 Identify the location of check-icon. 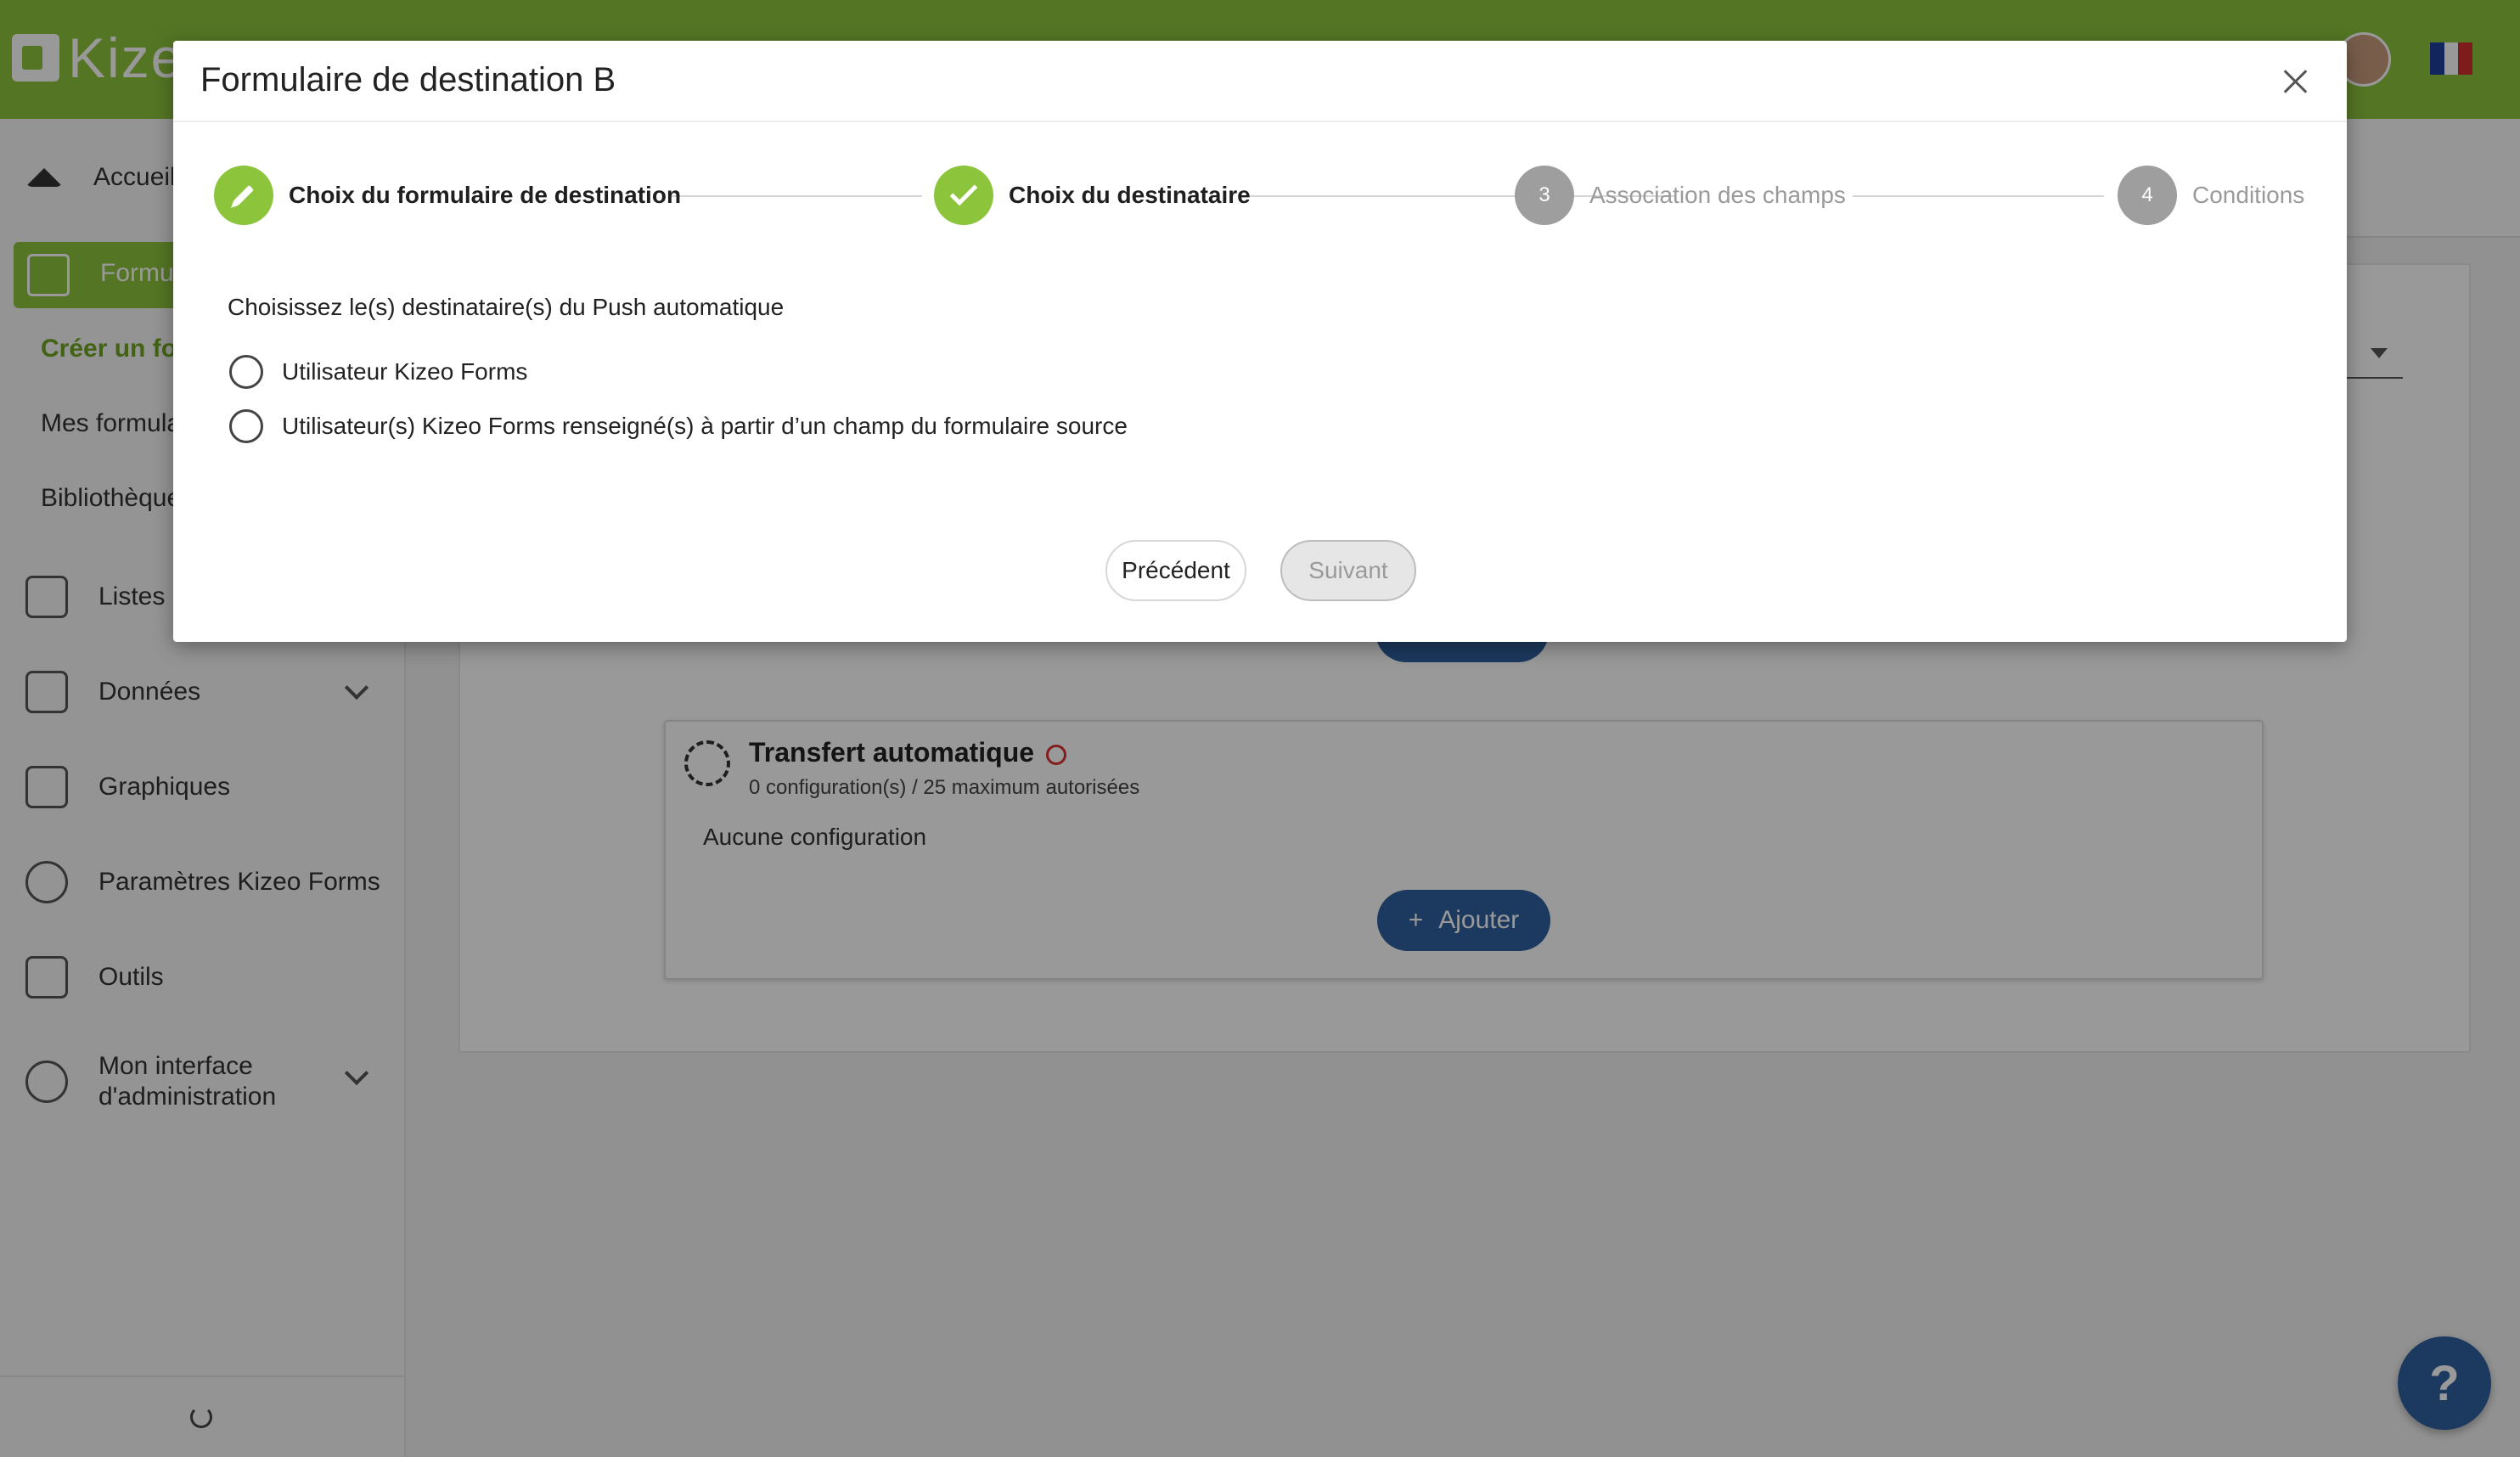
(964, 195).